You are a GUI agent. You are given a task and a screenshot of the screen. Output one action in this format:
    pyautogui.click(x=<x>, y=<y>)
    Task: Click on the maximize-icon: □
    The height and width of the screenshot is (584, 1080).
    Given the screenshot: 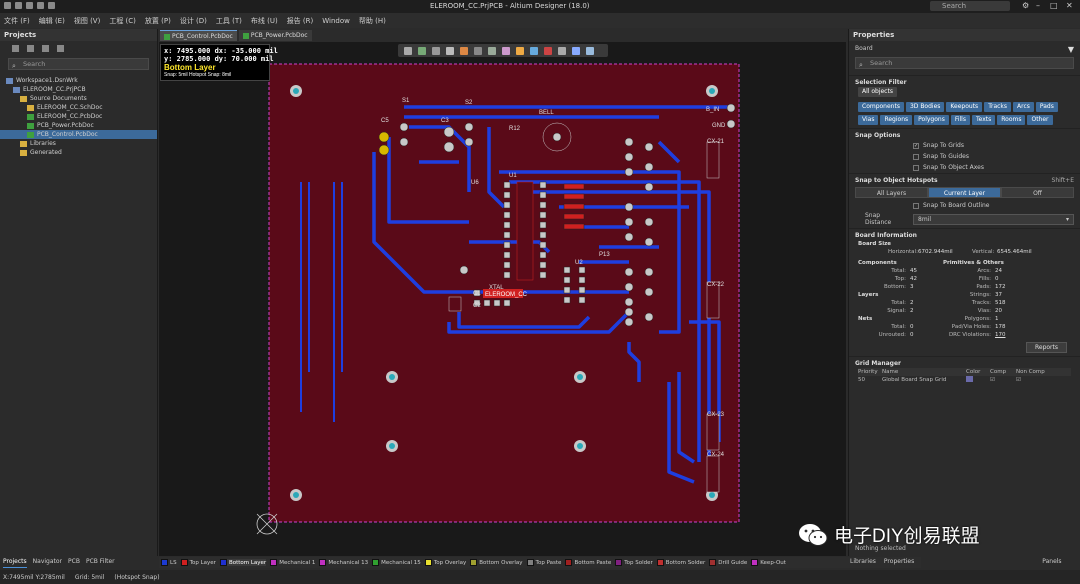 What is the action you would take?
    pyautogui.click(x=1054, y=5)
    